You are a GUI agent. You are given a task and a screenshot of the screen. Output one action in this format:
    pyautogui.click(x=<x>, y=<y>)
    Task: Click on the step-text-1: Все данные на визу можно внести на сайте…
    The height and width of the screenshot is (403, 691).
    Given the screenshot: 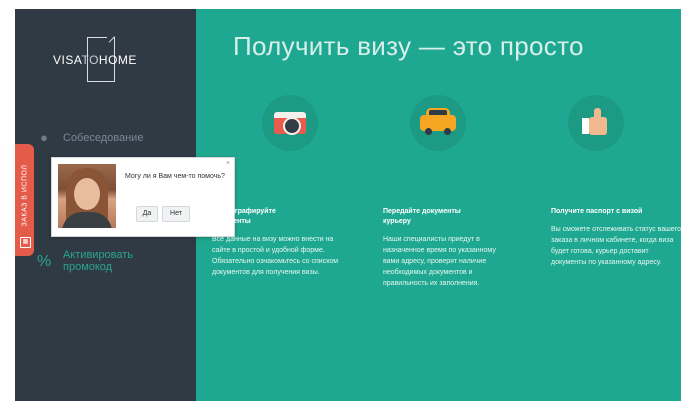 What is the action you would take?
    pyautogui.click(x=275, y=256)
    